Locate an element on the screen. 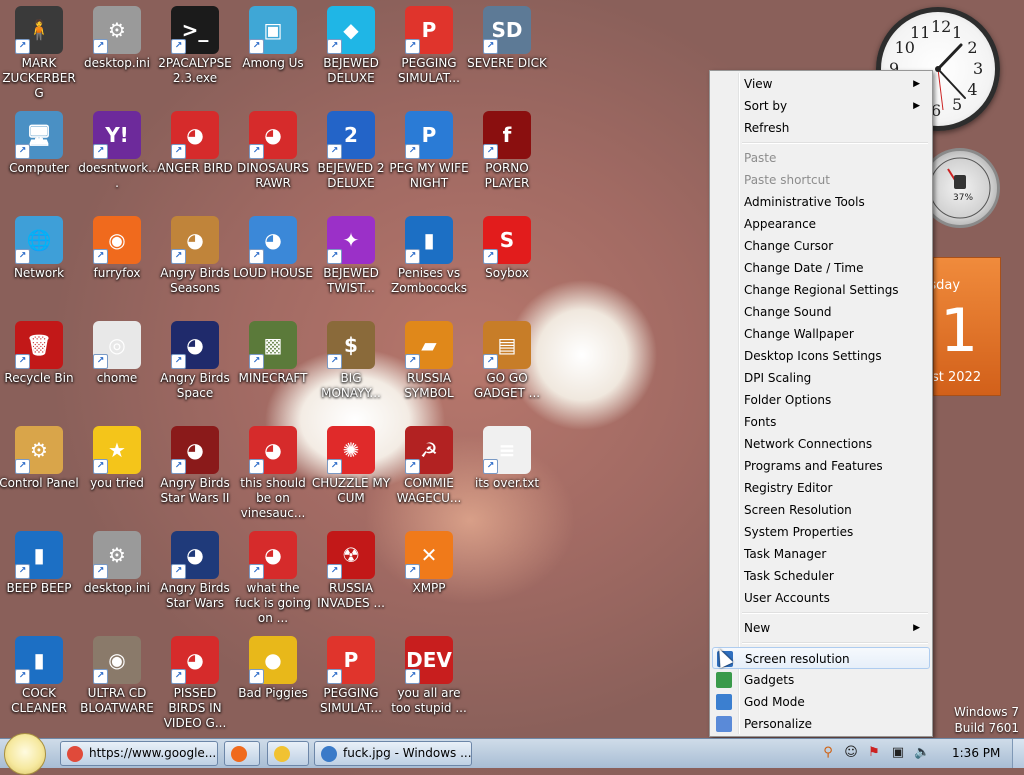  desktop-icon: ◕ ↗ Angry Birds Seasons is located at coordinates (195, 253).